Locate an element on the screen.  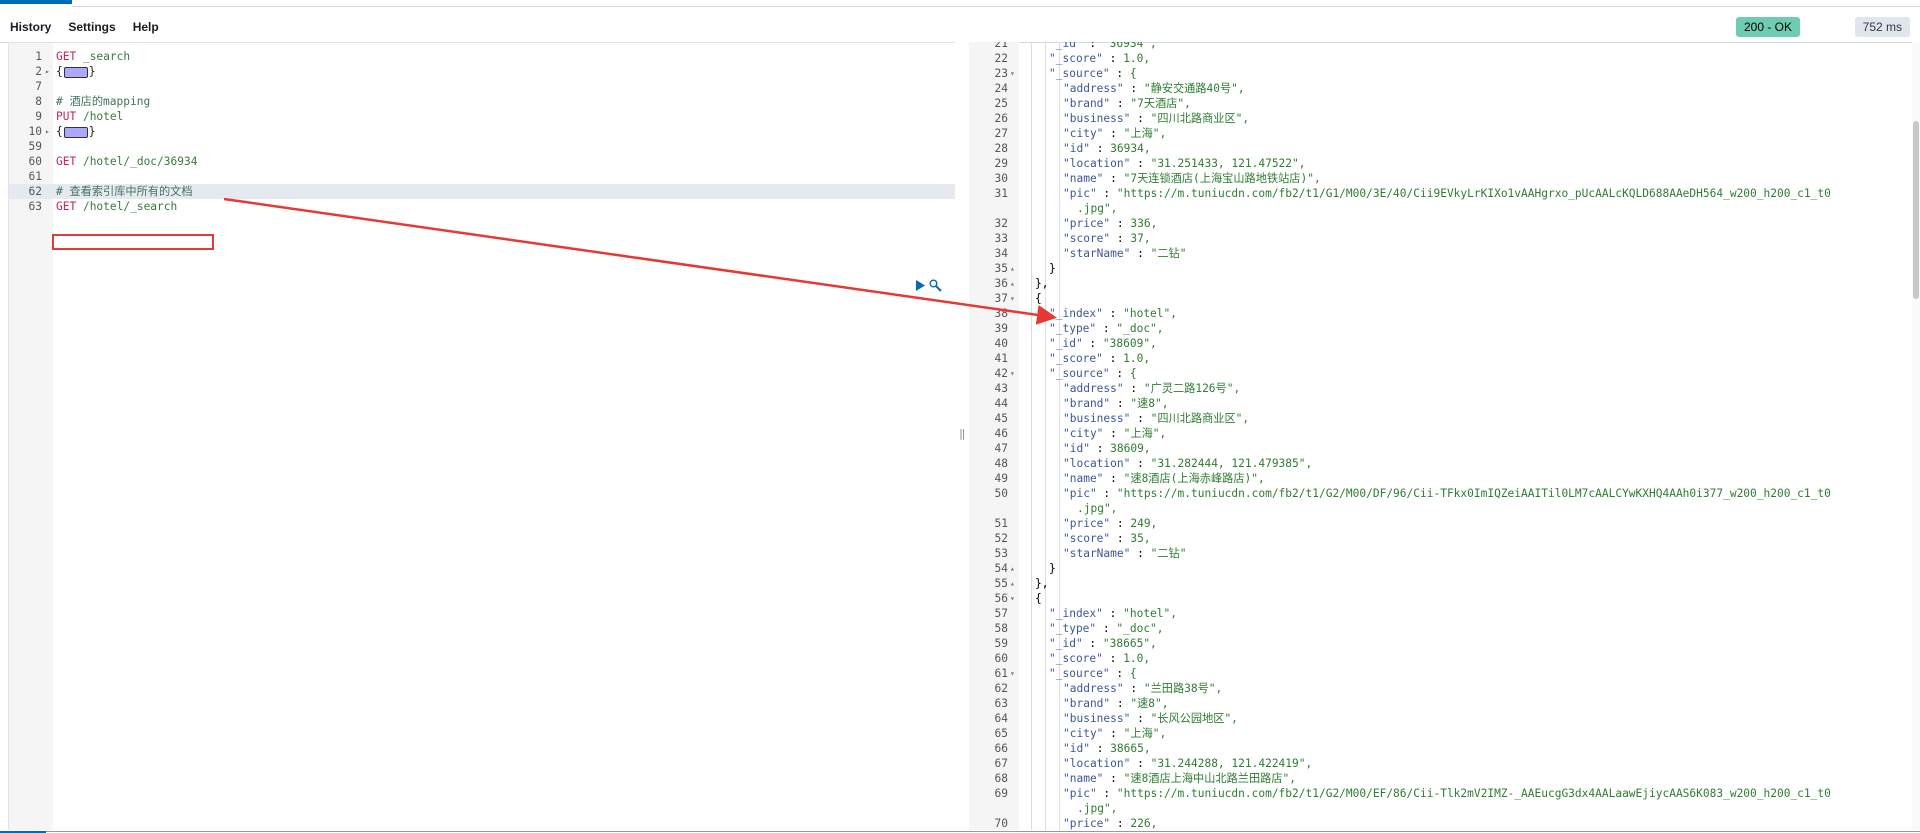
json-text: "_score" : 1.0, is located at coordinates (1100, 658).